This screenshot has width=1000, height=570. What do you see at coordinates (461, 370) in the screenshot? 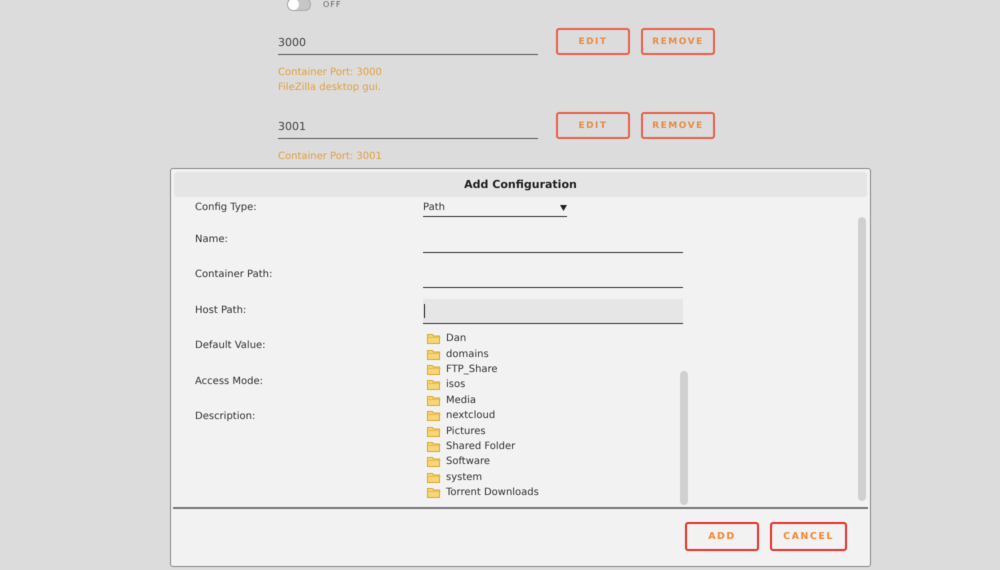
I see `folder-item: FTP_Share` at bounding box center [461, 370].